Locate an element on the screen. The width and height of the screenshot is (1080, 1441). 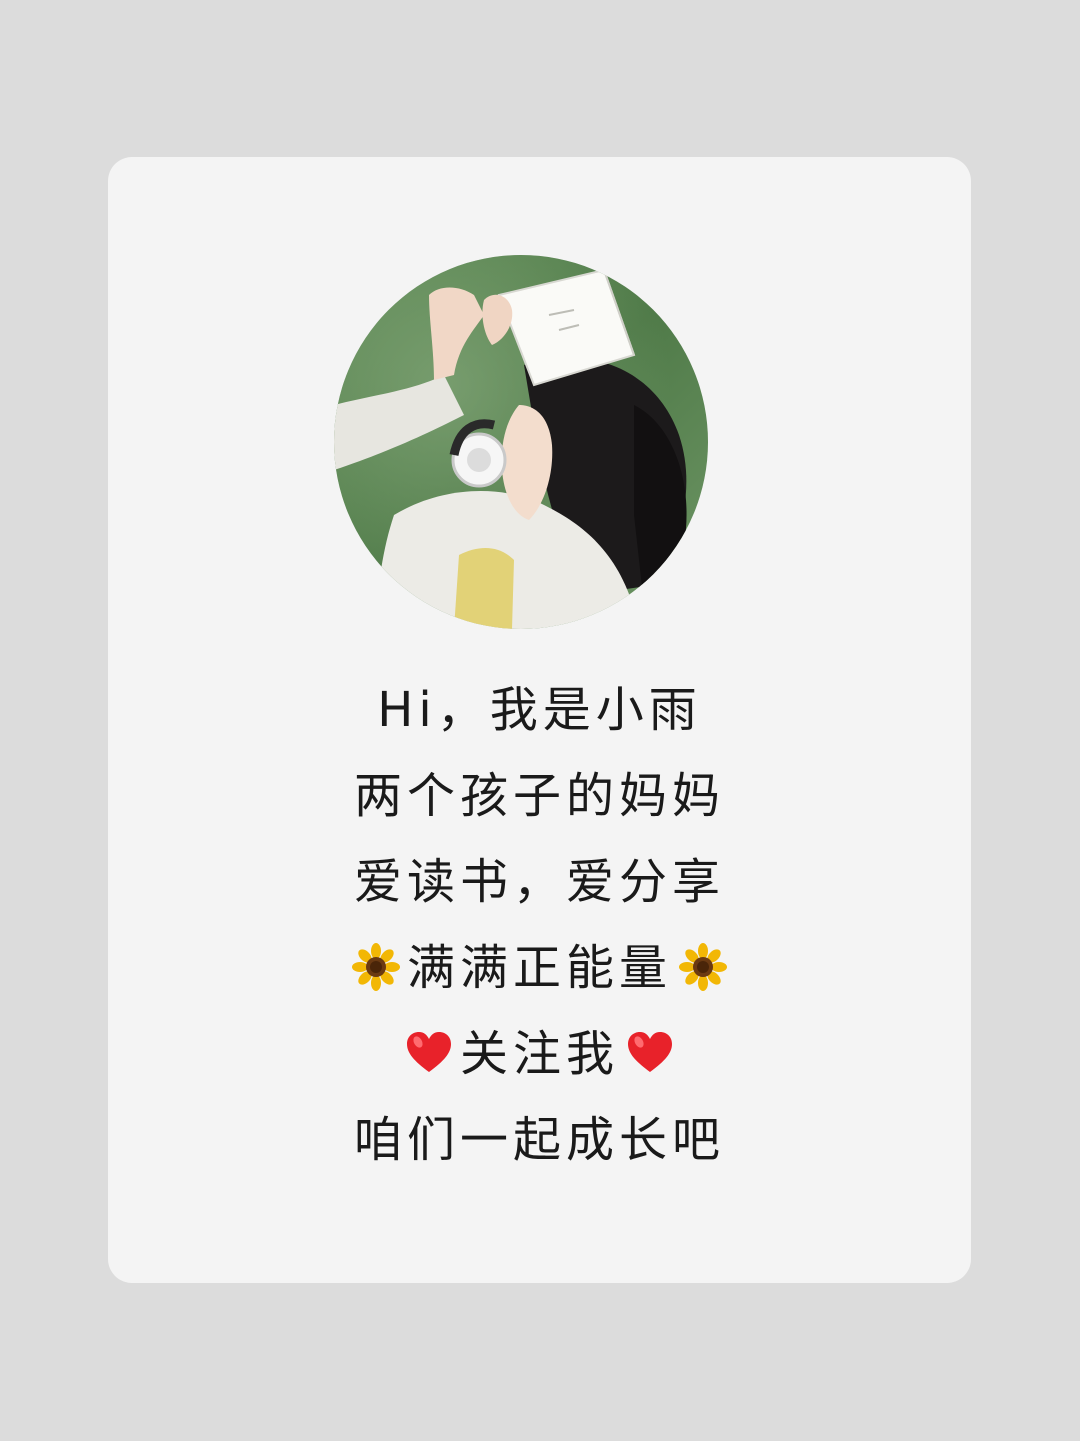
energy-line: 满满正能量 is located at coordinates (539, 968).